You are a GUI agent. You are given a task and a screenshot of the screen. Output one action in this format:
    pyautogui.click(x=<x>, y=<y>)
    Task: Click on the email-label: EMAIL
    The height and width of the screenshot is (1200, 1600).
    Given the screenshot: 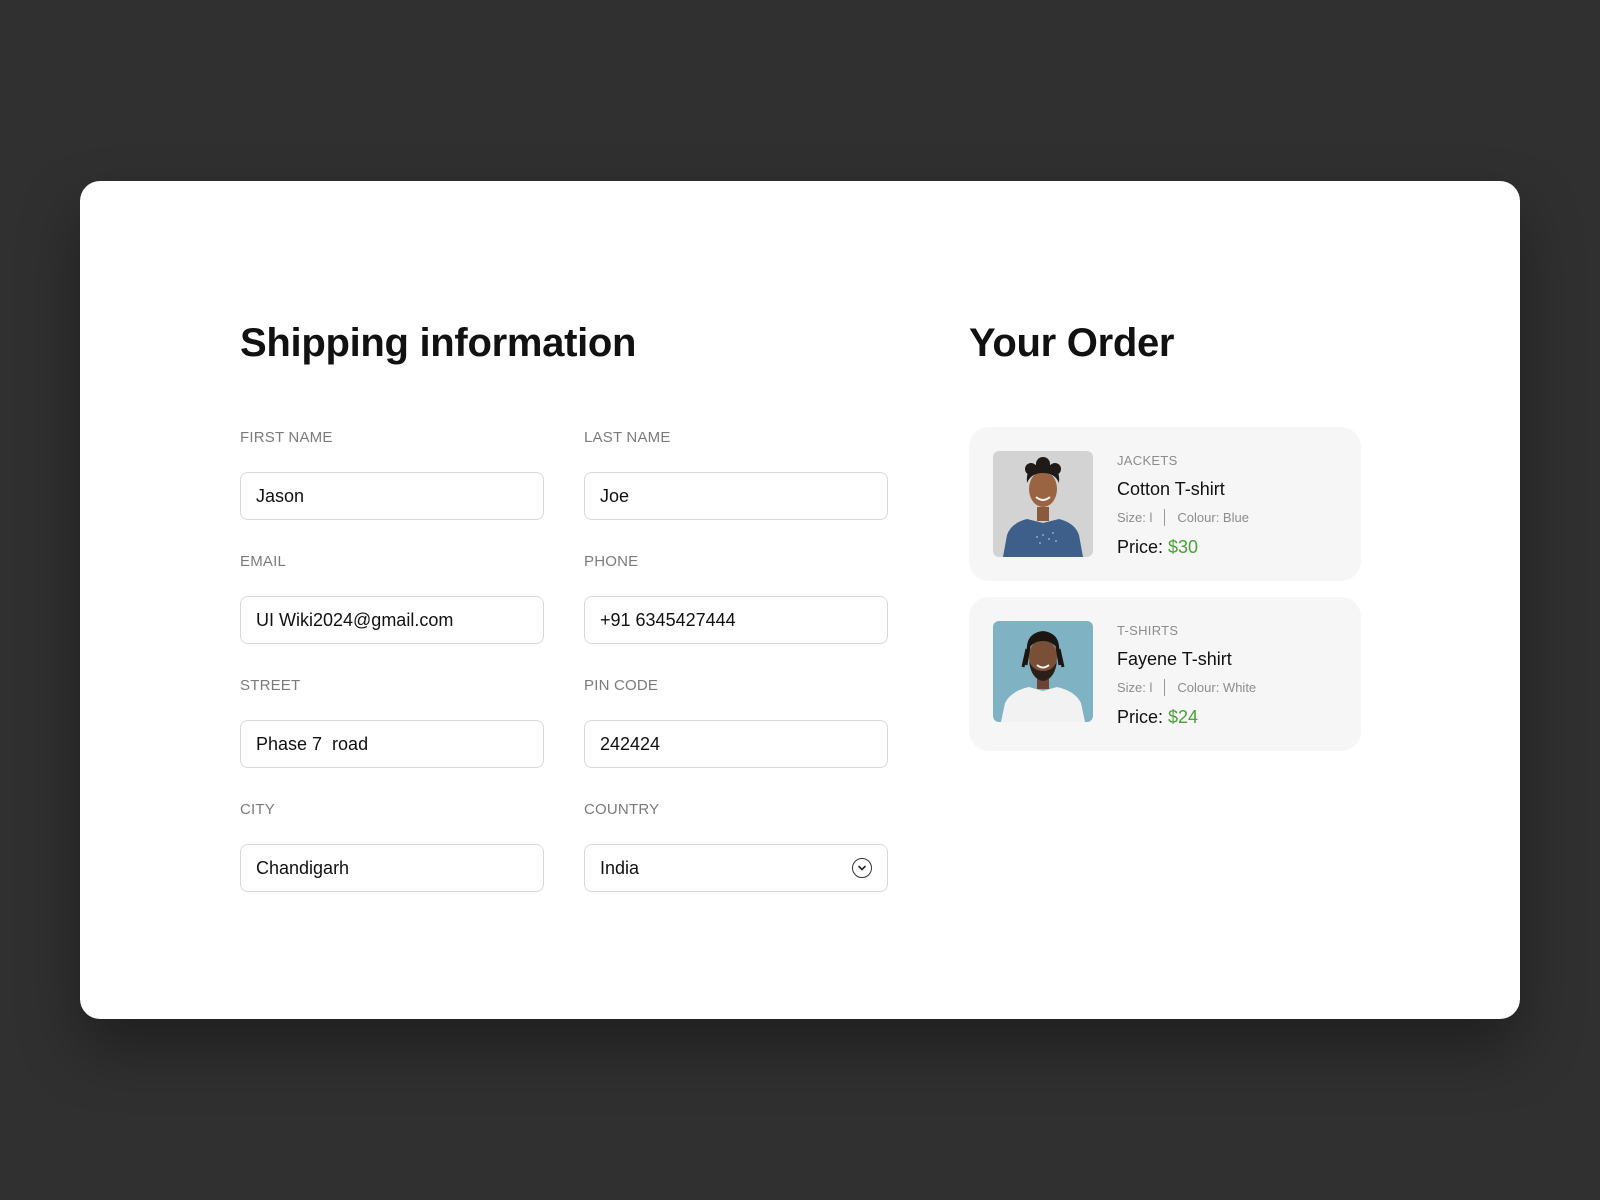 What is the action you would take?
    pyautogui.click(x=263, y=561)
    